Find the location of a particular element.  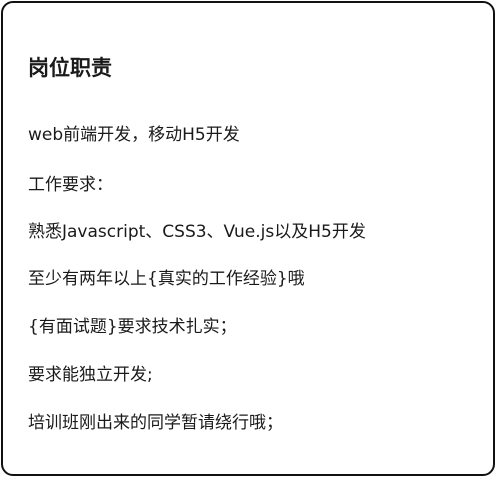

description-line-6: 要求能独立开发; is located at coordinates (90, 375).